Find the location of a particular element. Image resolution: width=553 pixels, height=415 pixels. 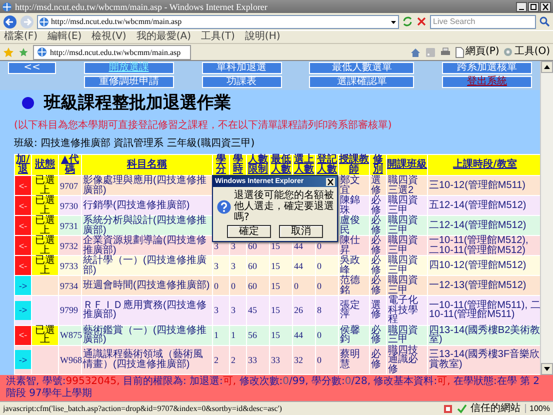

stop-icon is located at coordinates (421, 21).